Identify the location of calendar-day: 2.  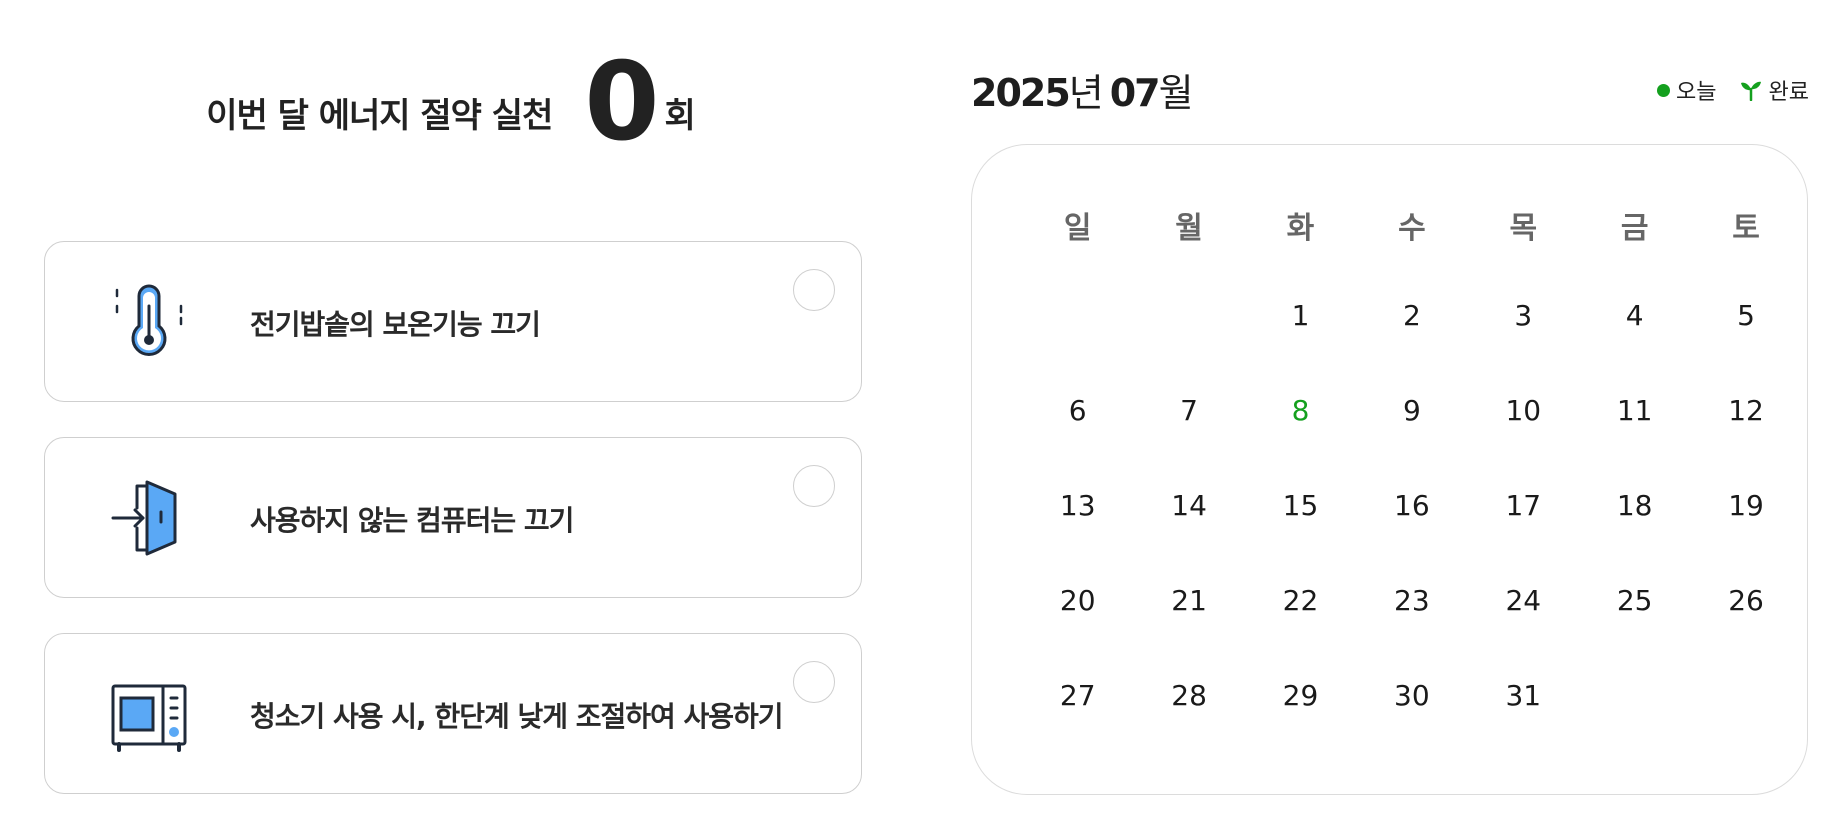
(1411, 346).